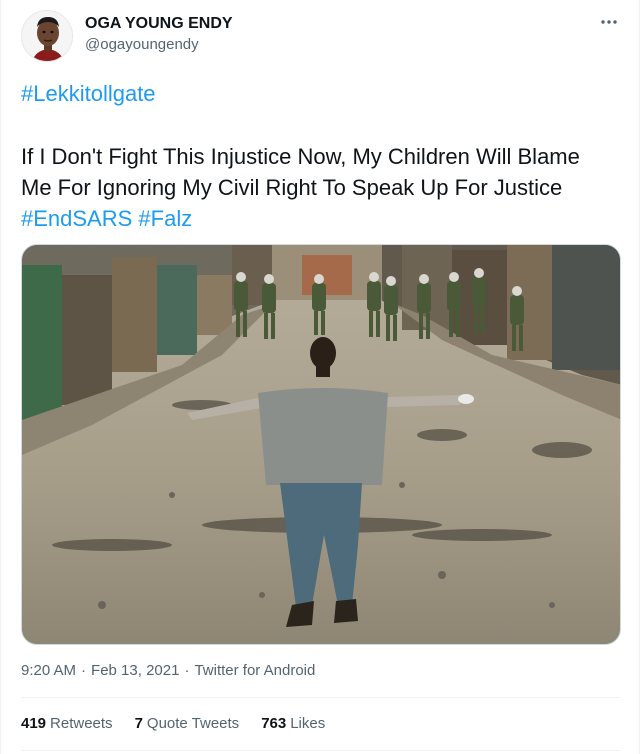 The height and width of the screenshot is (754, 640). Describe the element at coordinates (193, 723) in the screenshot. I see `quotes-label: Quote Tweets` at that location.